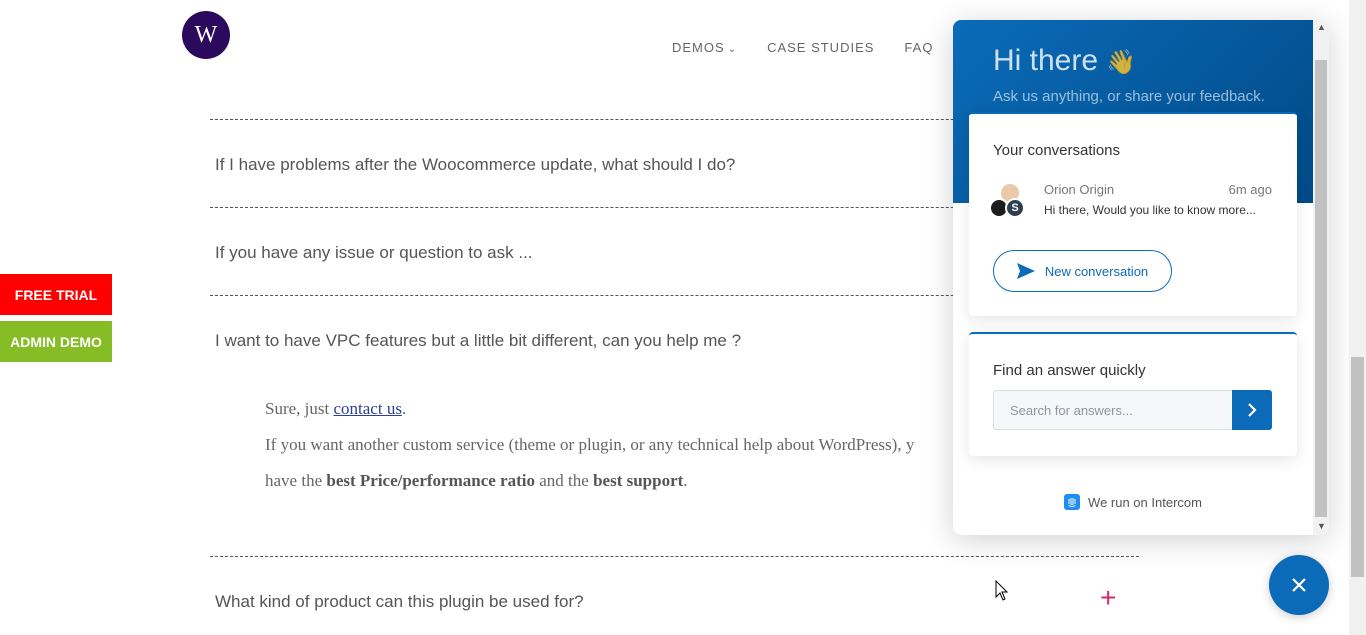  Describe the element at coordinates (1096, 271) in the screenshot. I see `new-conversation-label: New conversation` at that location.